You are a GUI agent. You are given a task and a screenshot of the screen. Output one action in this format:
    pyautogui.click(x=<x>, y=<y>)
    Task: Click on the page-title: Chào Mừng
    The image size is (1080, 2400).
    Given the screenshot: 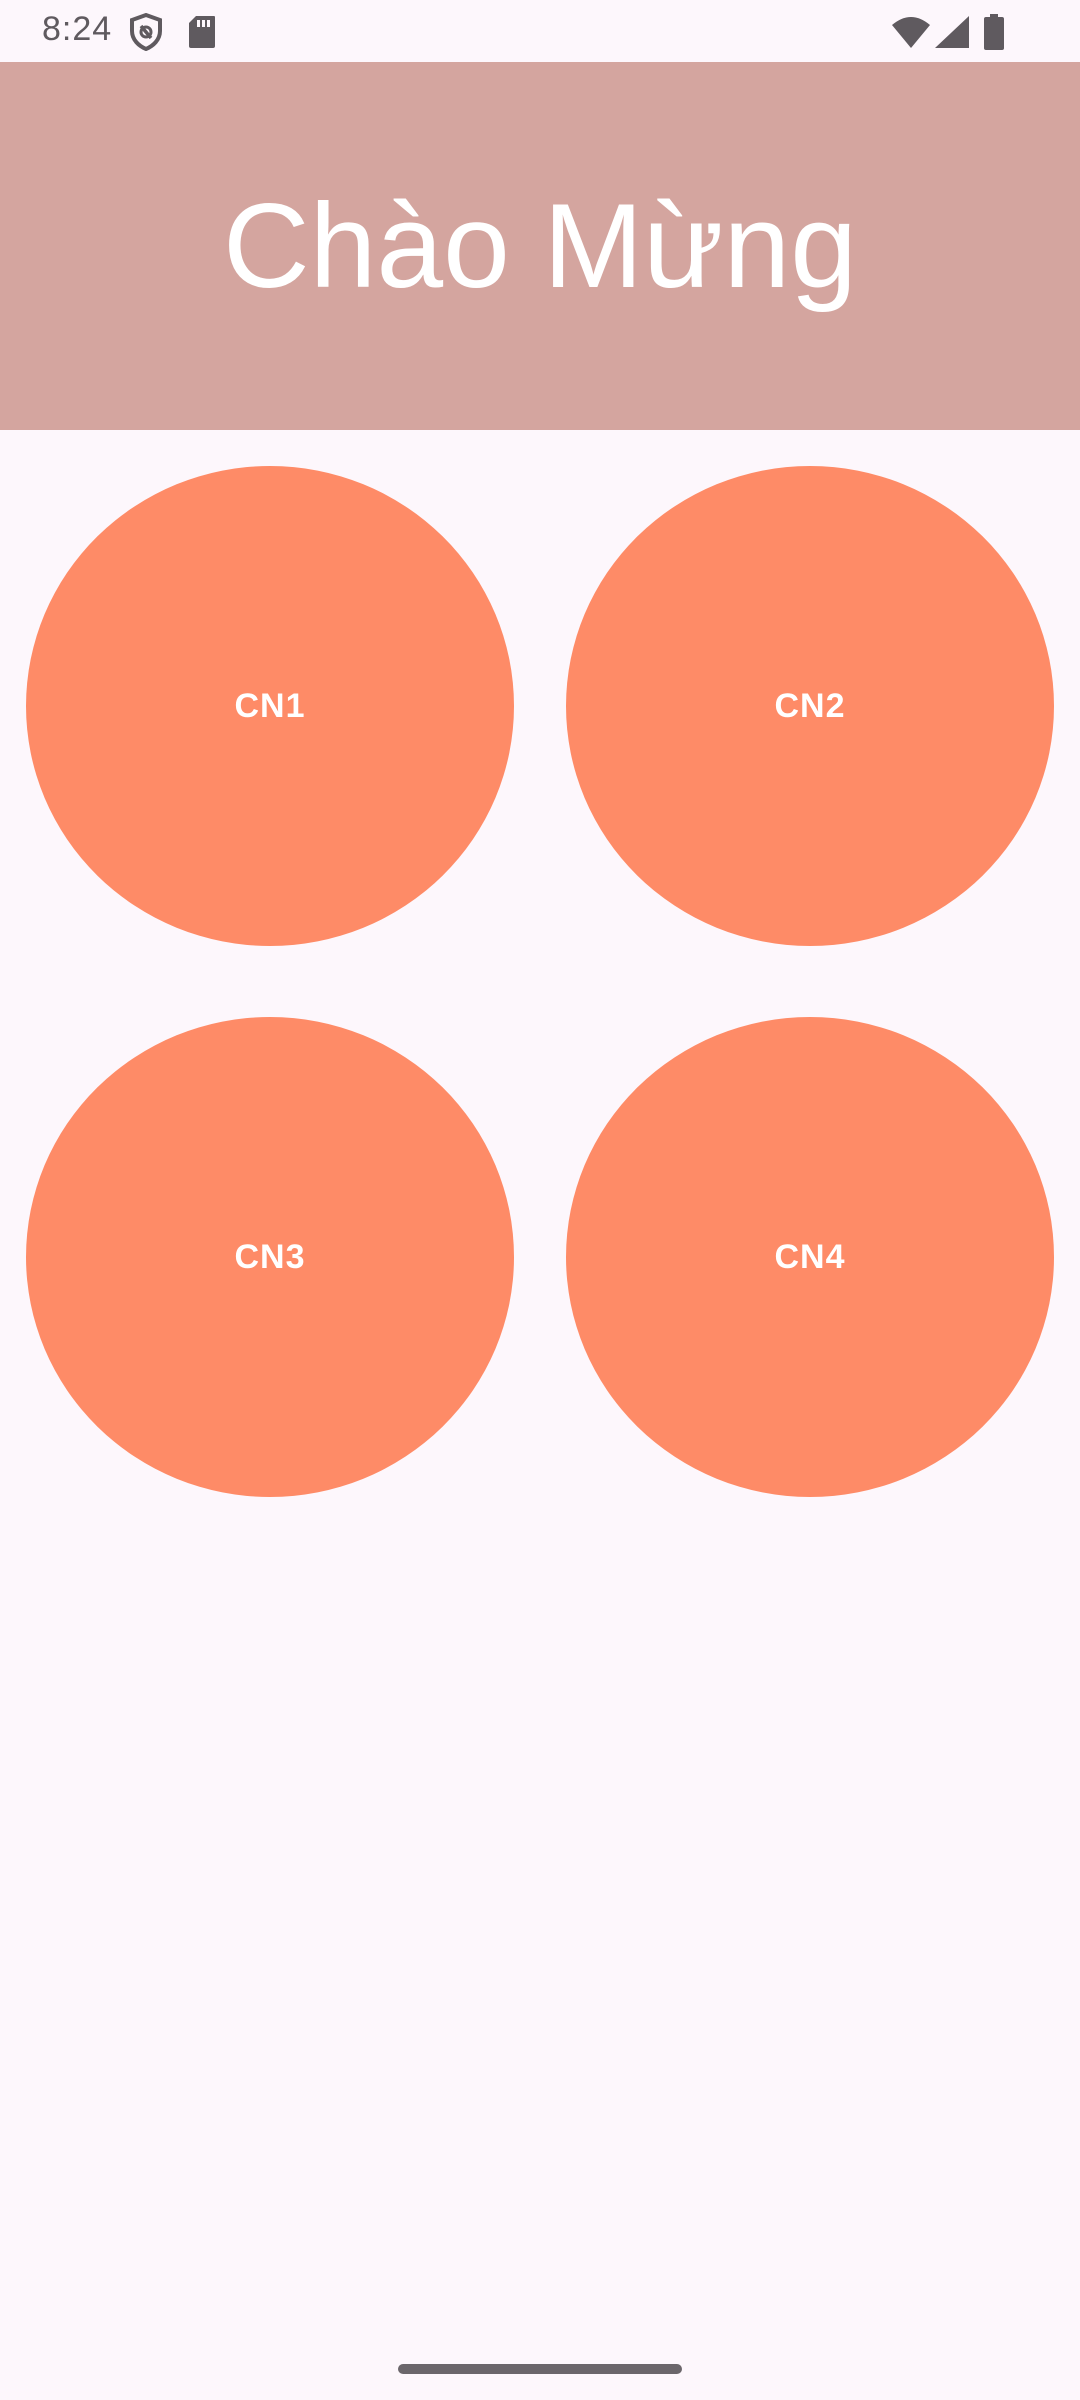 What is the action you would take?
    pyautogui.click(x=540, y=246)
    